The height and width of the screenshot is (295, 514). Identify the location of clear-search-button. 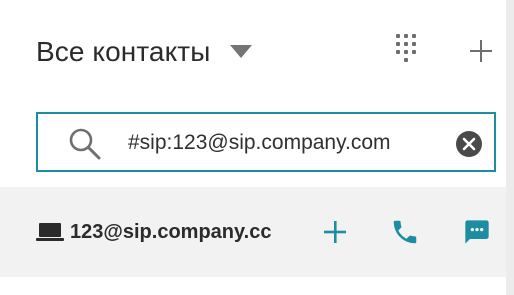
(469, 144).